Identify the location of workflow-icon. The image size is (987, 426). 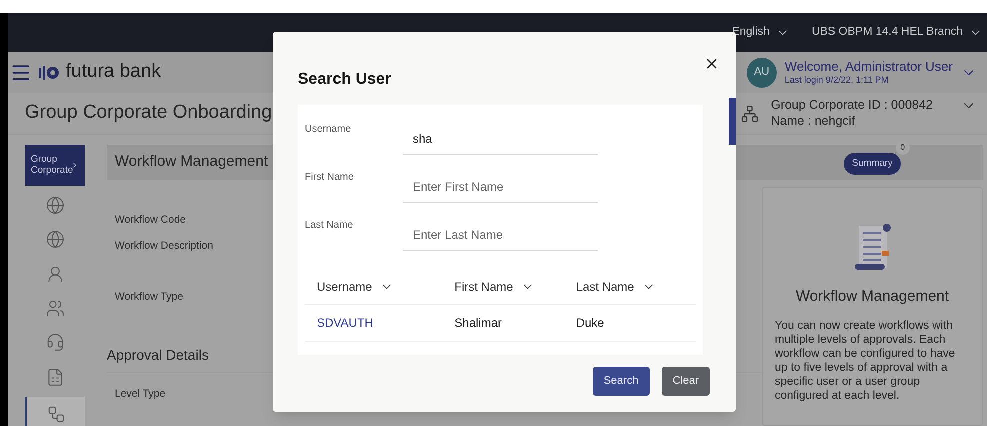
(56, 414).